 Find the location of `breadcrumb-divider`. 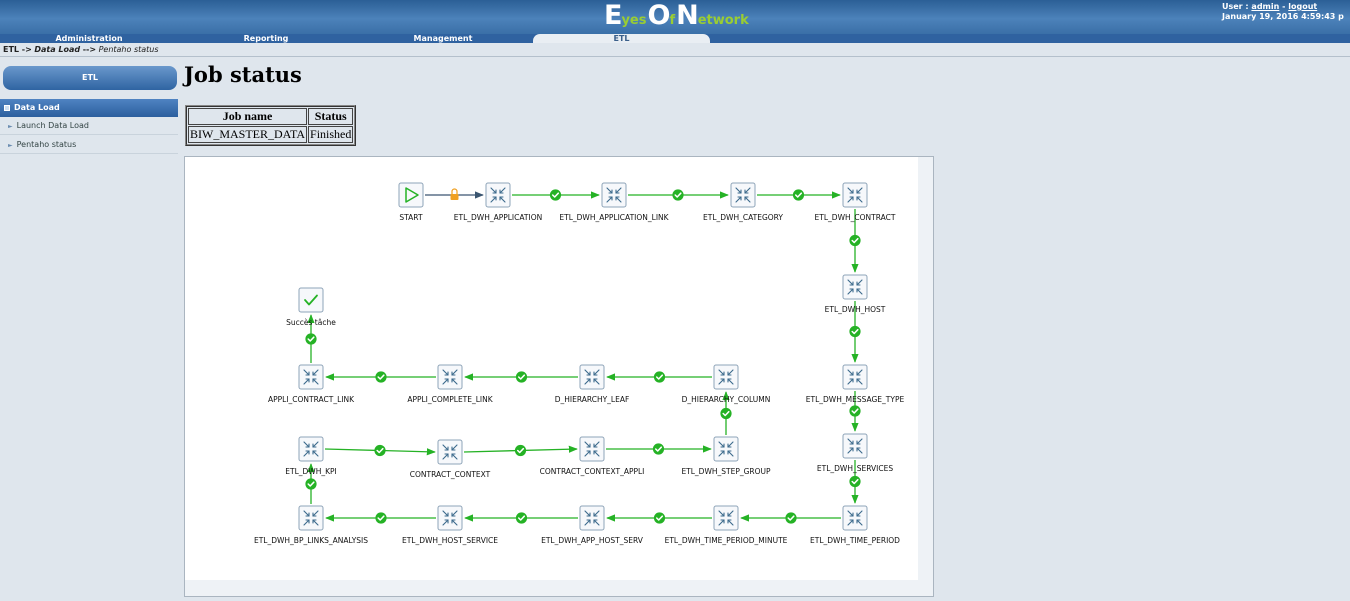

breadcrumb-divider is located at coordinates (675, 56).